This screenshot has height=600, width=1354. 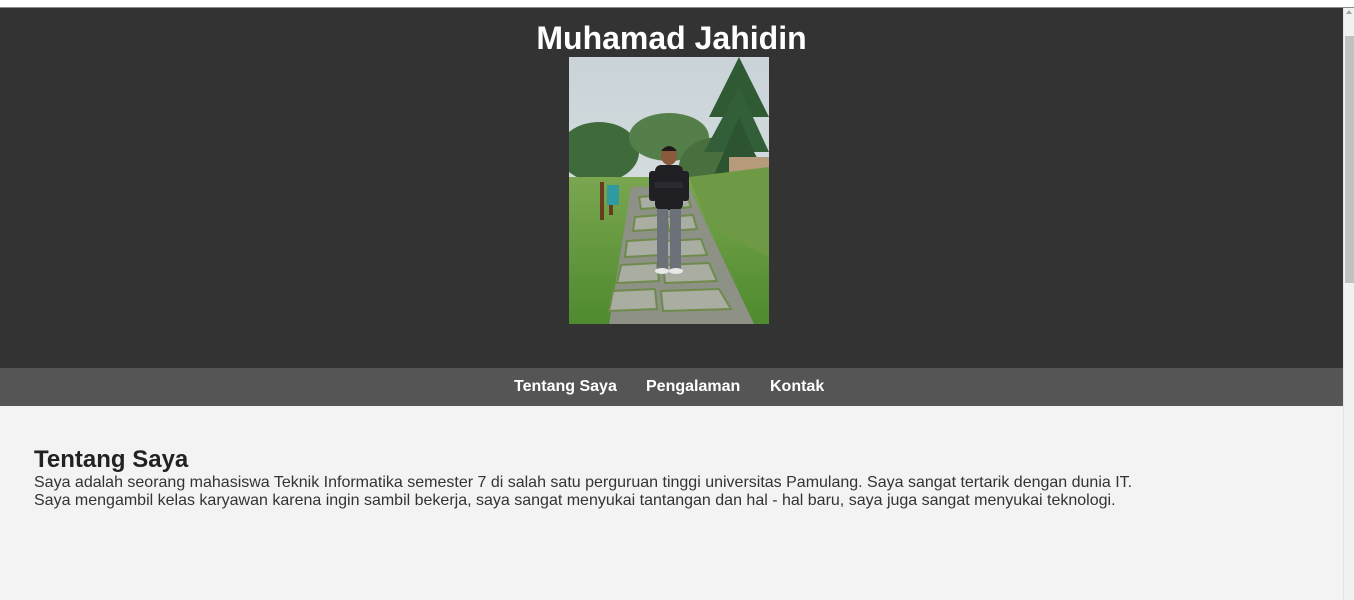 I want to click on scroll-up-arrow-icon, so click(x=1349, y=12).